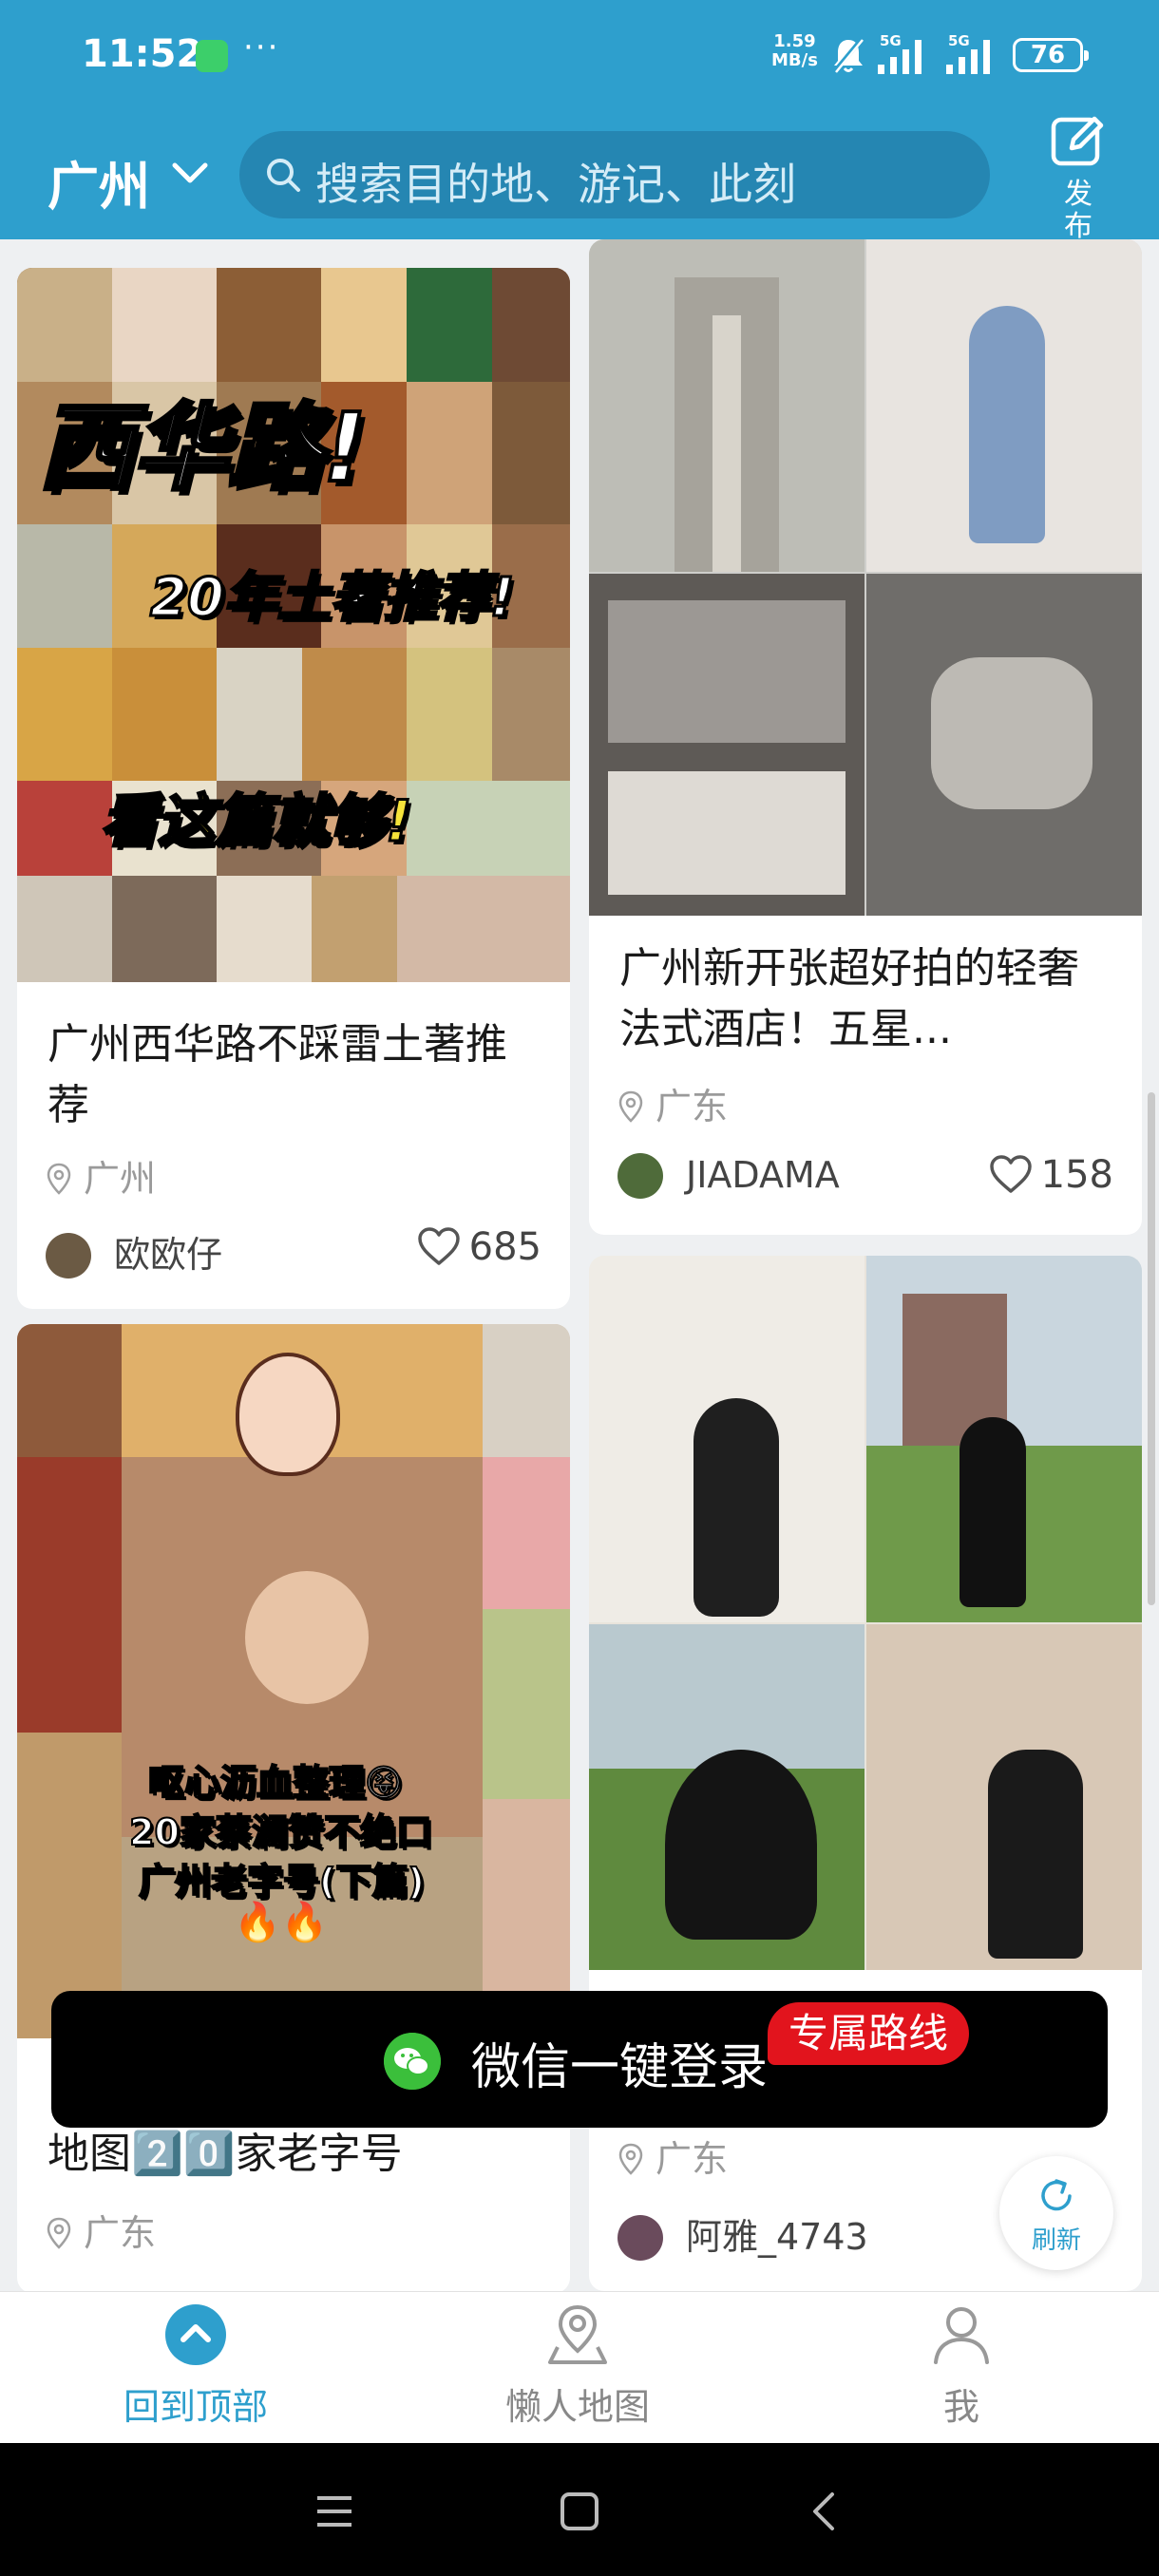  Describe the element at coordinates (620, 2067) in the screenshot. I see `wechat-login-label: 微信一键登录` at that location.